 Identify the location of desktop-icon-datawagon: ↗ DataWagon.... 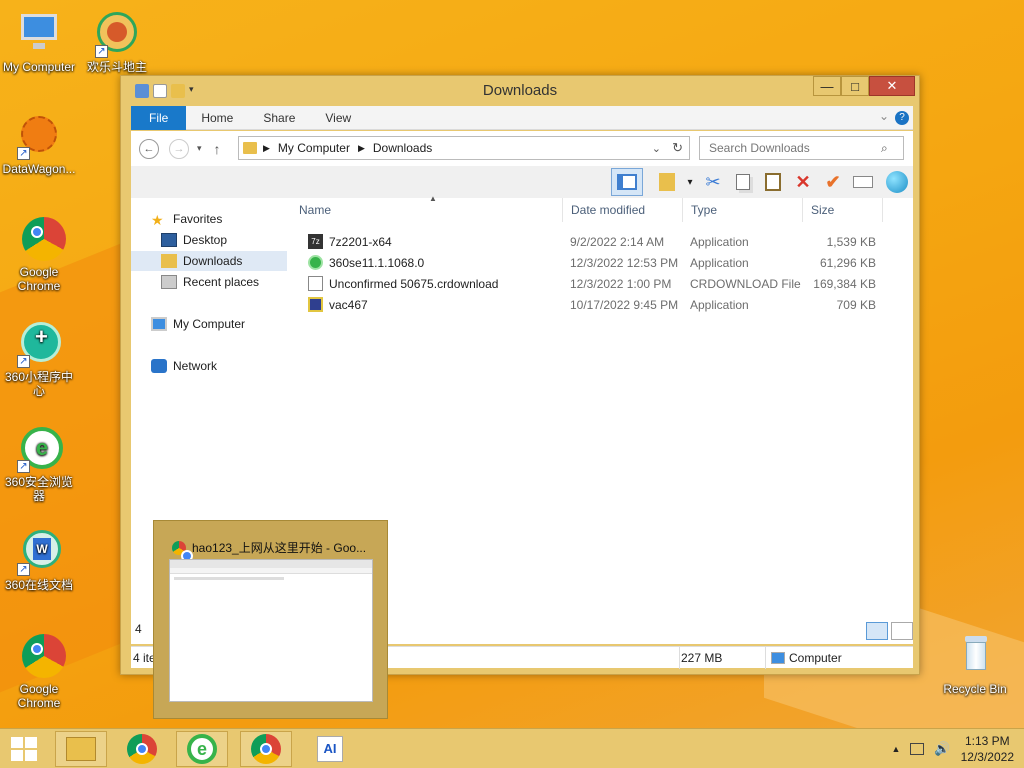
(39, 144).